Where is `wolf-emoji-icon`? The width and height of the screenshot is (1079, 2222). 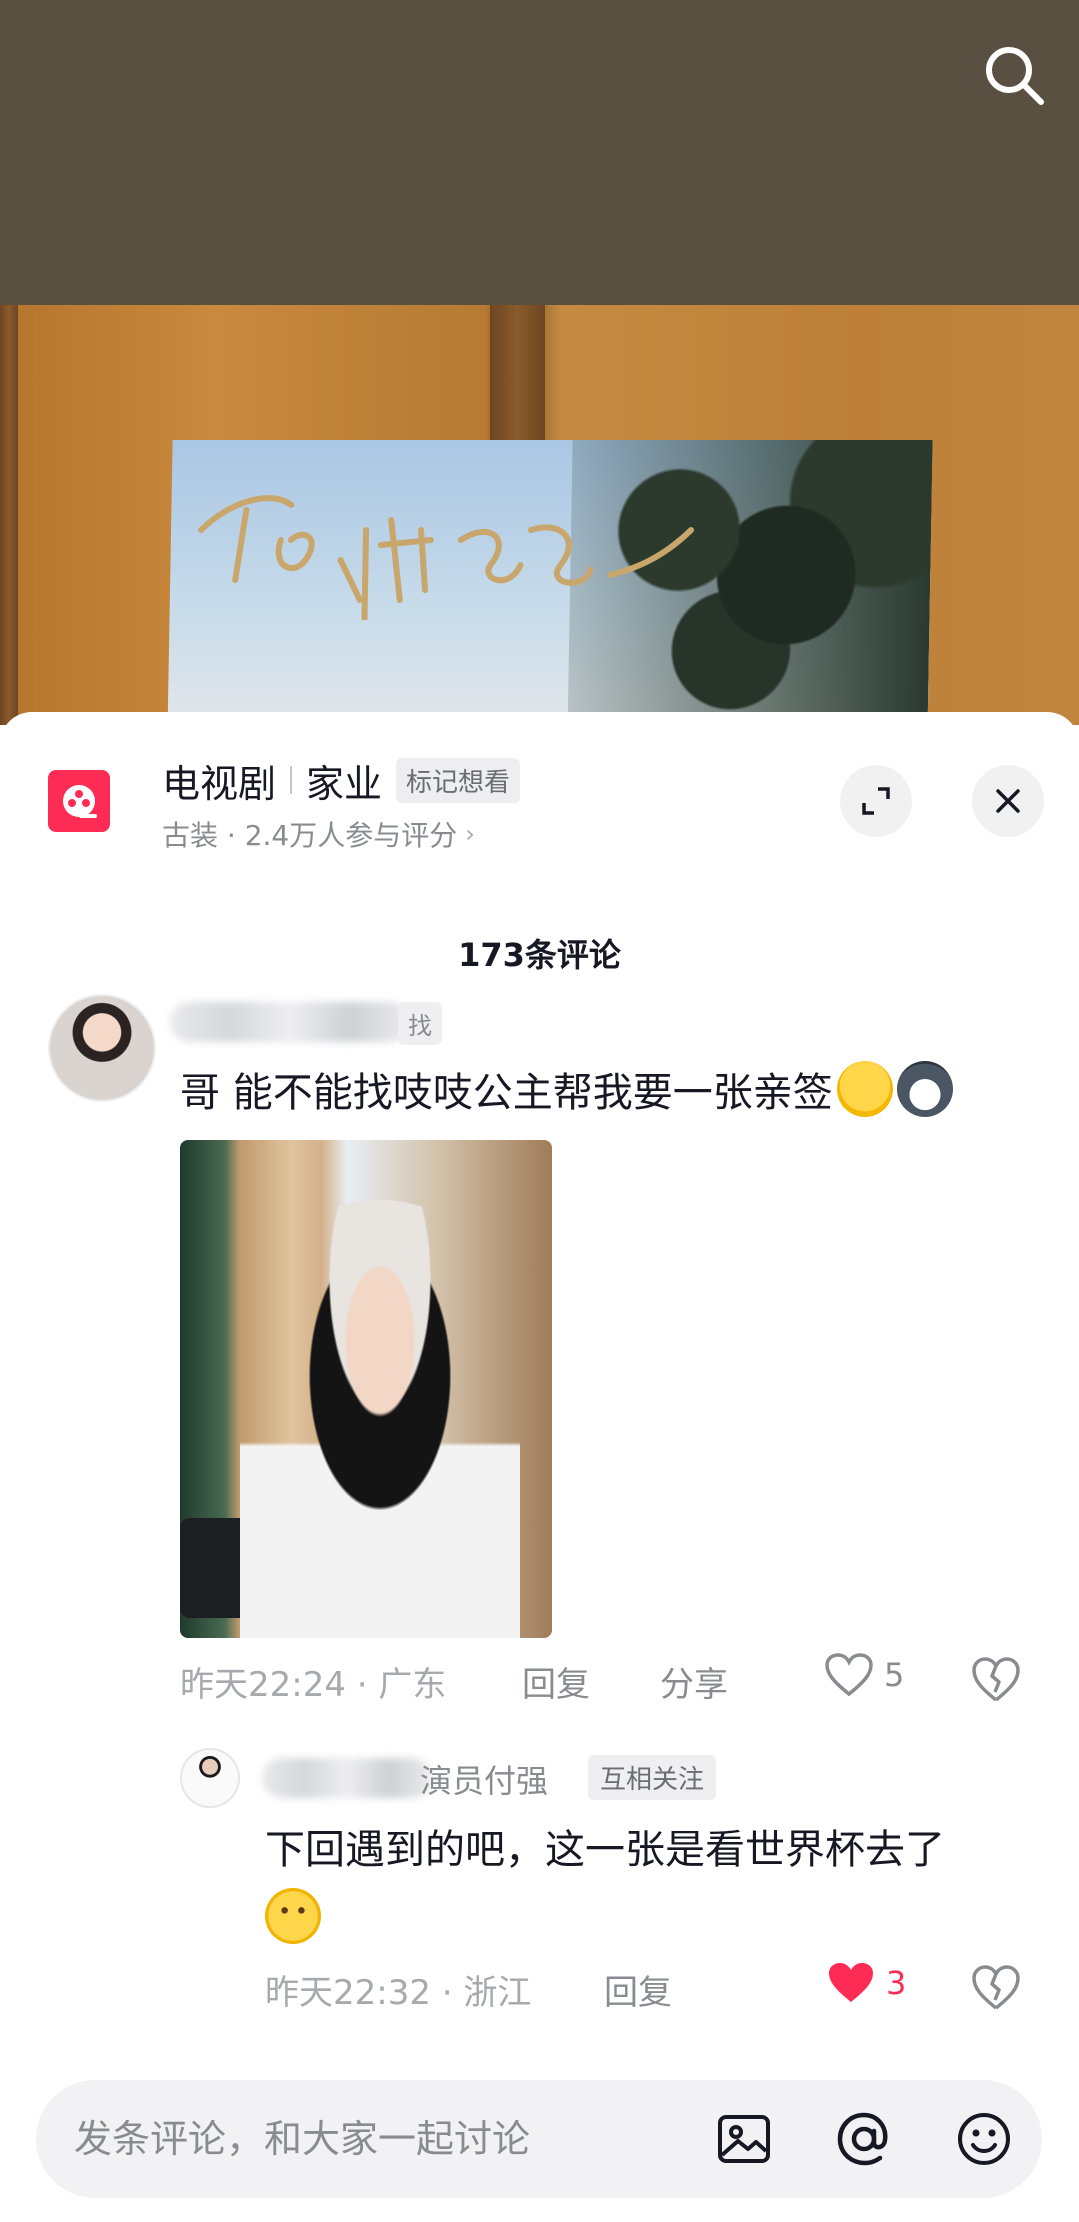
wolf-emoji-icon is located at coordinates (924, 1089).